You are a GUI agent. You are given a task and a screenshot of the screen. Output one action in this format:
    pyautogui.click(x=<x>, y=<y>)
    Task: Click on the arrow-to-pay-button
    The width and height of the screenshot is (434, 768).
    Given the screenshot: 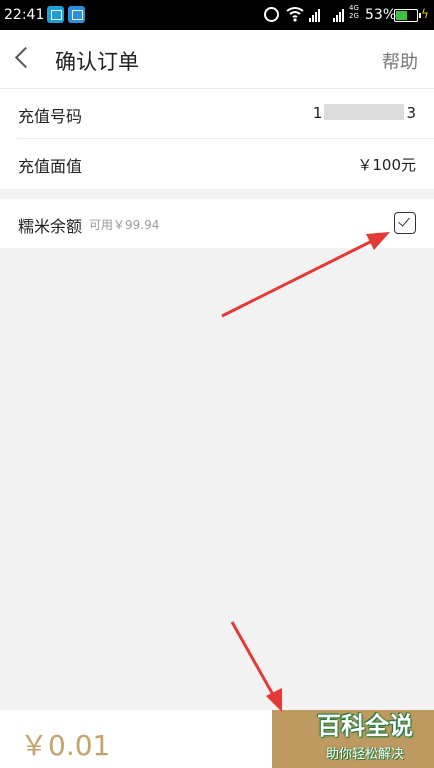 What is the action you would take?
    pyautogui.click(x=256, y=666)
    